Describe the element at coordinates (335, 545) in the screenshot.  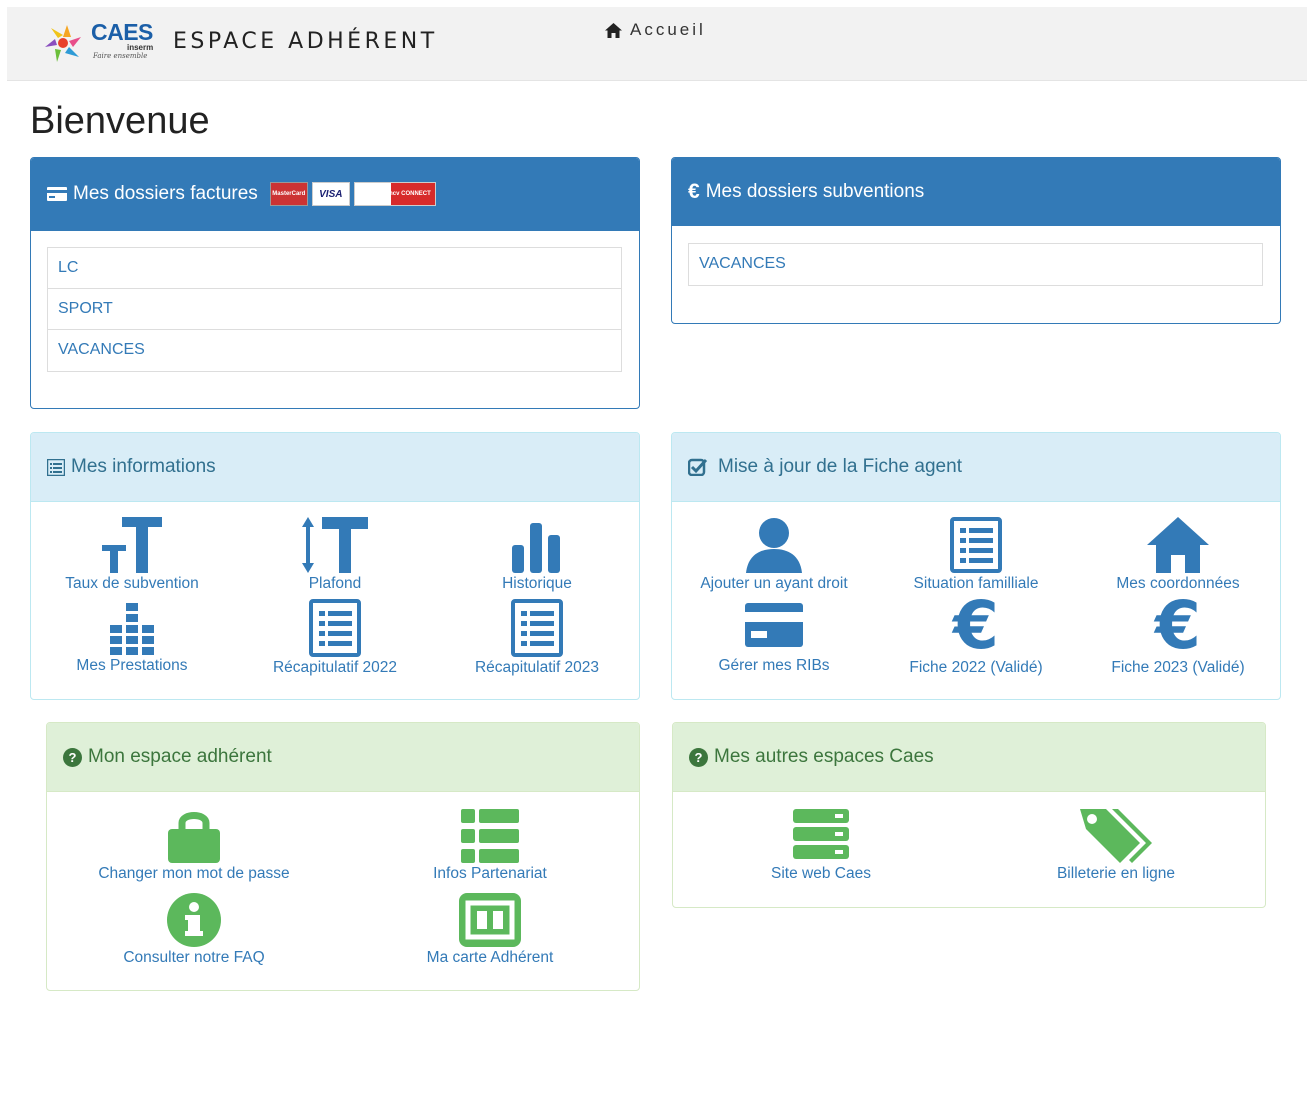
I see `text-width-icon` at that location.